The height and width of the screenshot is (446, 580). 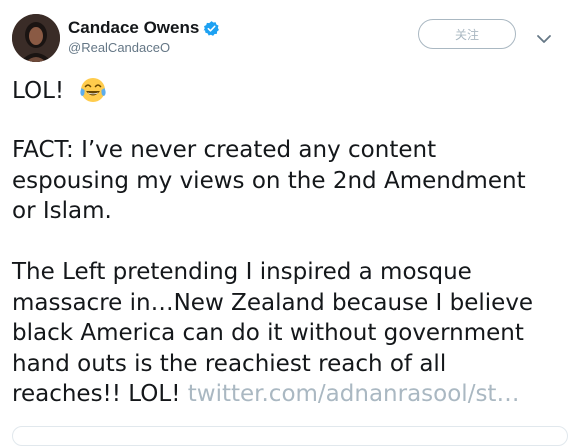 What do you see at coordinates (290, 40) in the screenshot?
I see `tweet-header: Candace Owens @RealCandaceO 关注` at bounding box center [290, 40].